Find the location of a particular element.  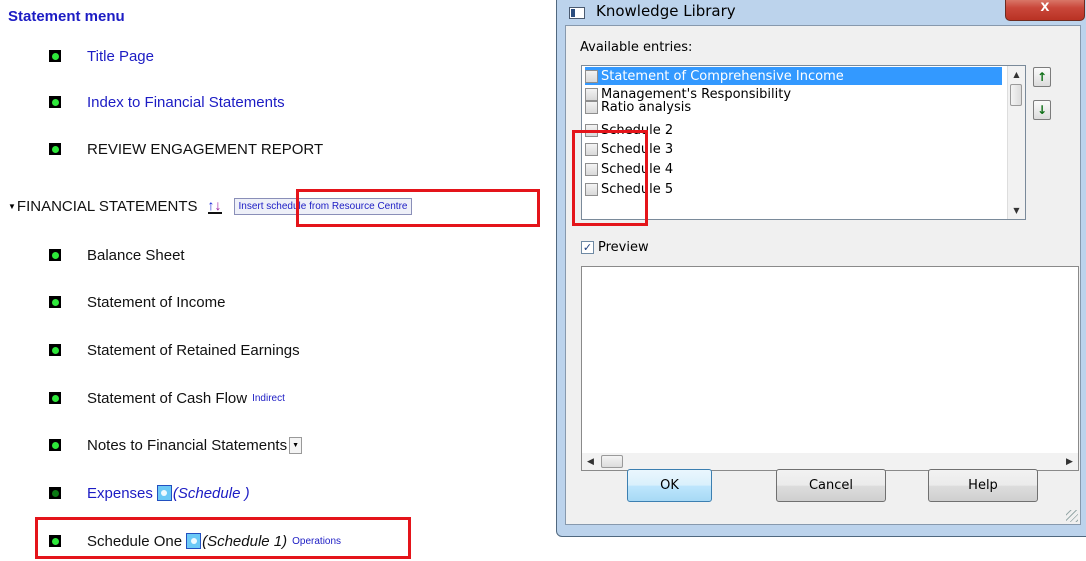

move-up-icon: ↑ is located at coordinates (1042, 77).